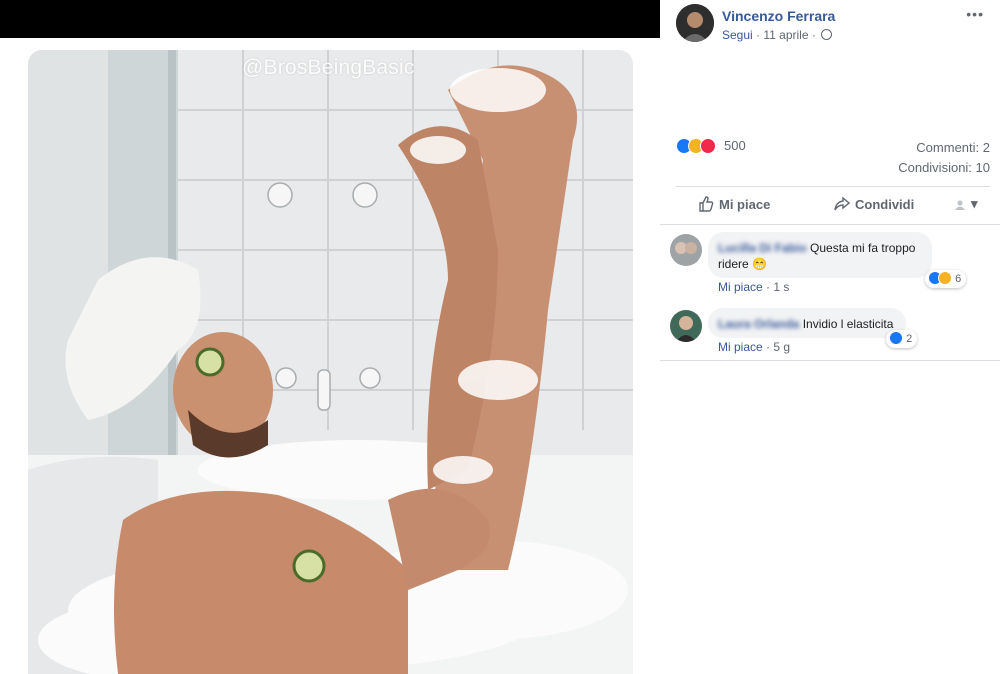  Describe the element at coordinates (706, 205) in the screenshot. I see `thumbs-up-icon` at that location.